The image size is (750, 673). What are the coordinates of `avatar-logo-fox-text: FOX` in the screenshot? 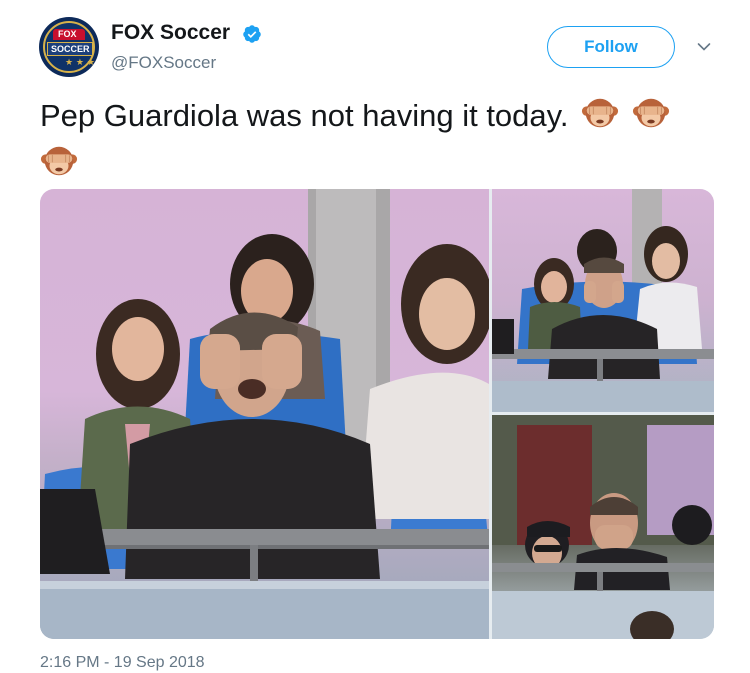 It's located at (67, 34).